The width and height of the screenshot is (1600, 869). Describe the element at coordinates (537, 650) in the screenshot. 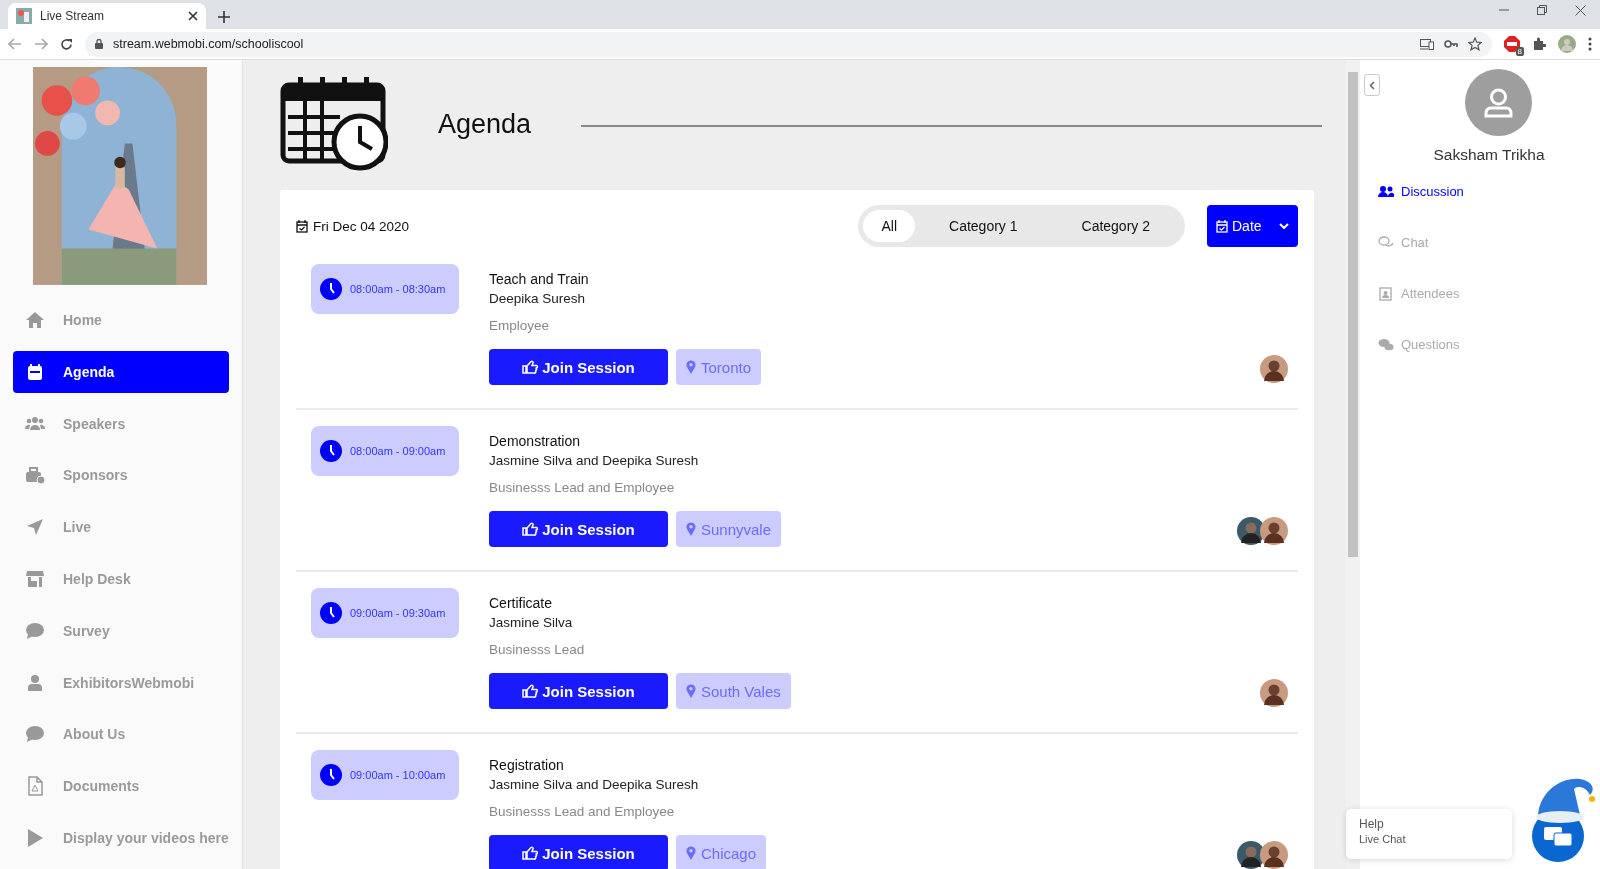

I see `speaker-role: Businesss Lead` at that location.